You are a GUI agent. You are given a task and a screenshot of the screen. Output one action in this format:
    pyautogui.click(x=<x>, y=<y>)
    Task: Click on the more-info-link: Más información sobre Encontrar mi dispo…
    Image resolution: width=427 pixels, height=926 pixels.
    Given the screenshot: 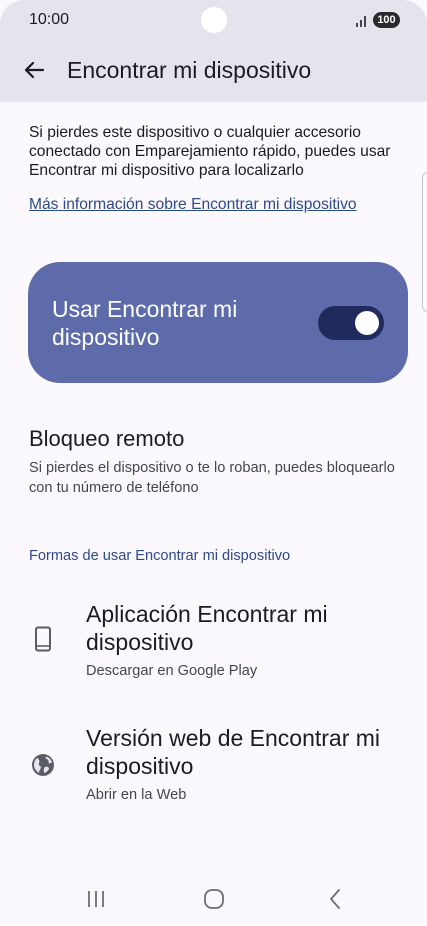 What is the action you would take?
    pyautogui.click(x=193, y=204)
    